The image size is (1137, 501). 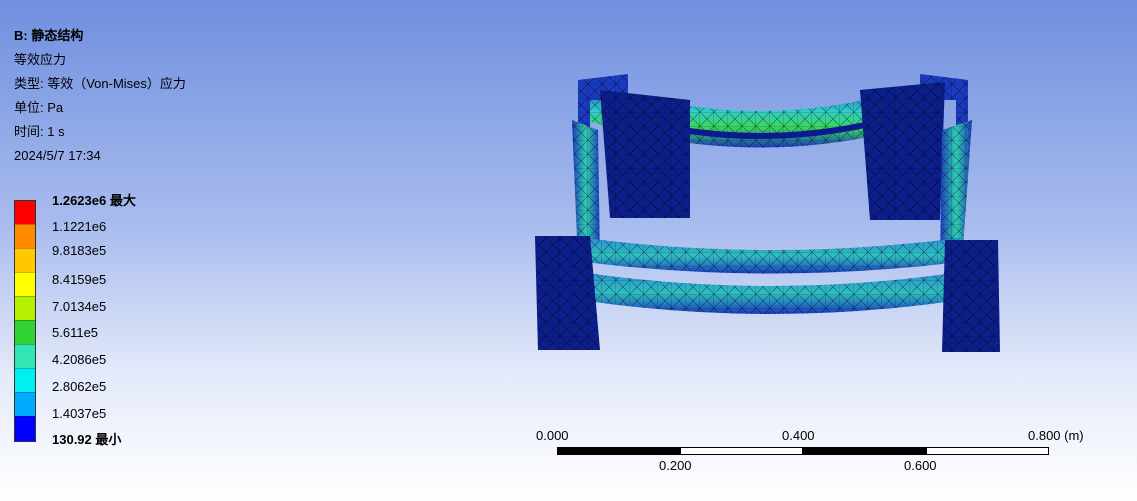 I want to click on right-hanging-block, so click(x=902, y=151).